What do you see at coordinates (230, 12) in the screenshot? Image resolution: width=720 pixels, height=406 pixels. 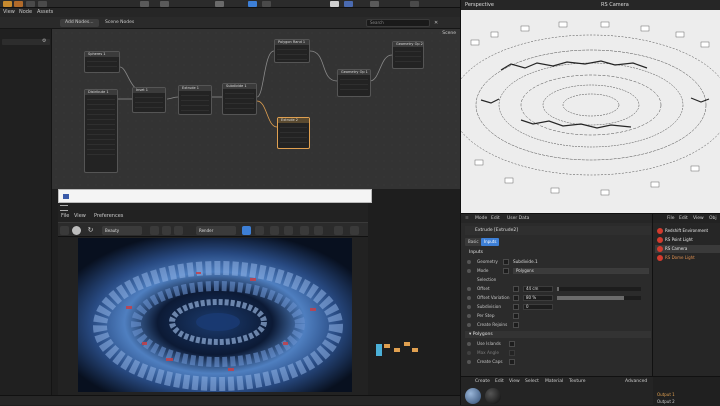 I see `menu-bar: View Node Assets` at bounding box center [230, 12].